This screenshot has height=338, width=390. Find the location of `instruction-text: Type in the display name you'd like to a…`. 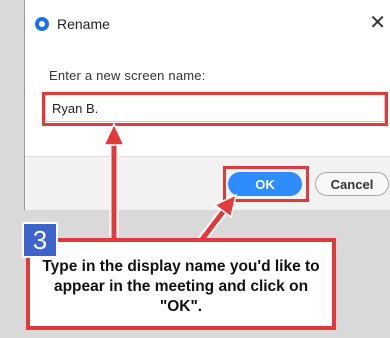

instruction-text: Type in the display name you'd like to a… is located at coordinates (181, 286).